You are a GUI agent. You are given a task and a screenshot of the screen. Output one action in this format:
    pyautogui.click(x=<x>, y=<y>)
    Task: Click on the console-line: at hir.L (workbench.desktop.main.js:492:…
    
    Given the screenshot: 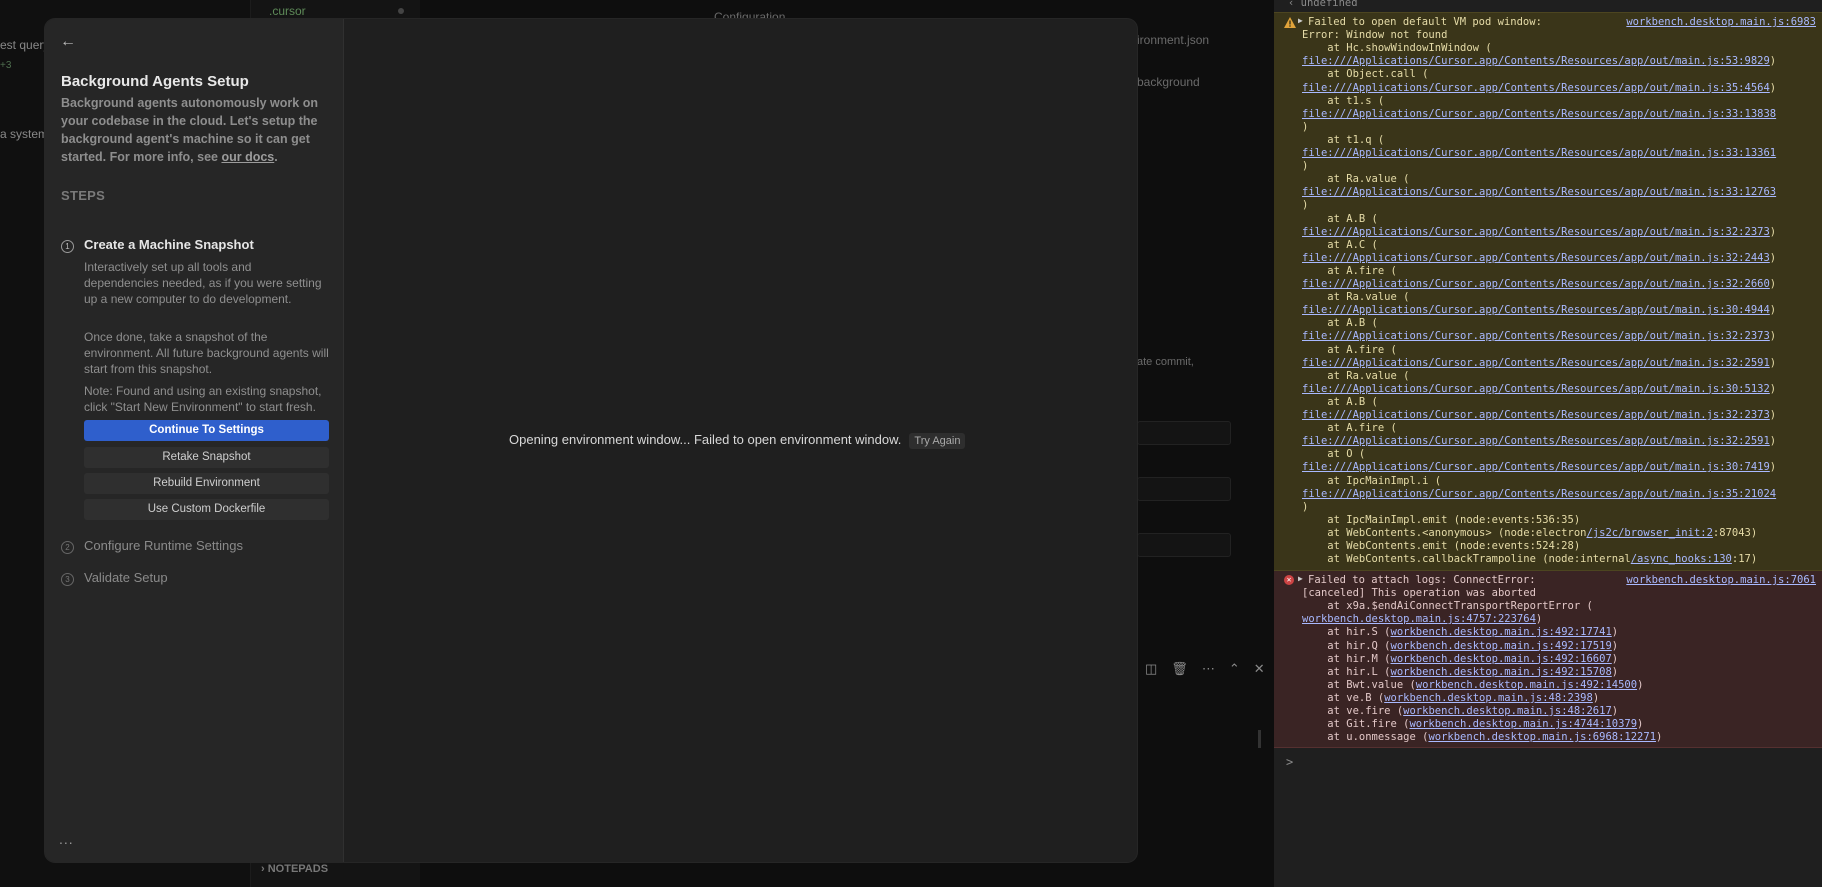 What is the action you would take?
    pyautogui.click(x=1460, y=672)
    